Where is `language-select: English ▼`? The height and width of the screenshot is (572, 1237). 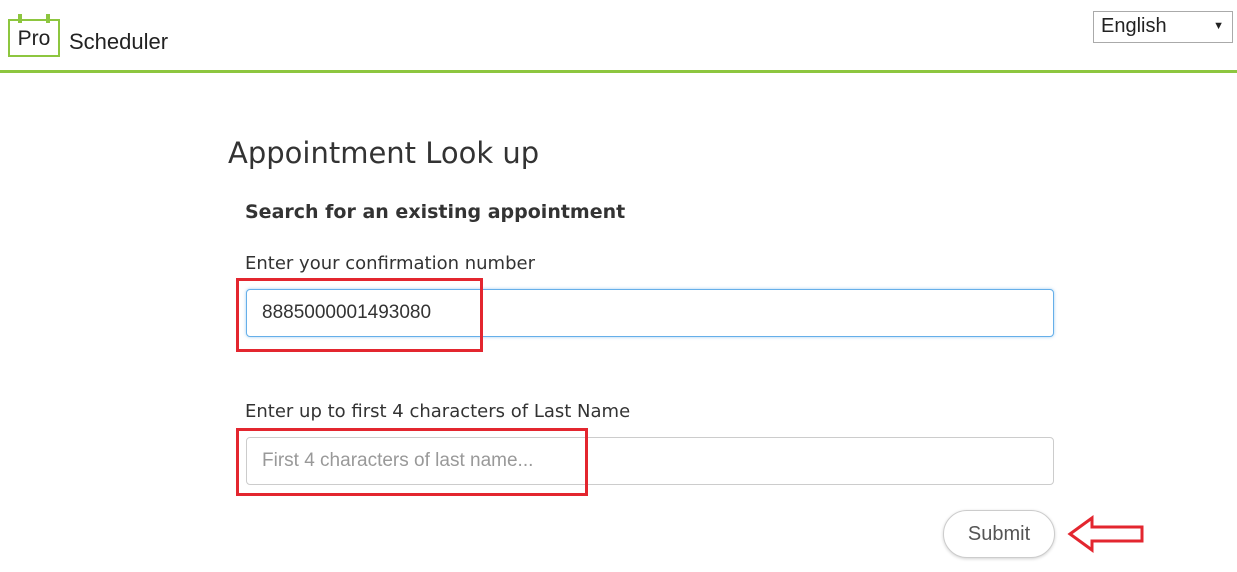 language-select: English ▼ is located at coordinates (1163, 27).